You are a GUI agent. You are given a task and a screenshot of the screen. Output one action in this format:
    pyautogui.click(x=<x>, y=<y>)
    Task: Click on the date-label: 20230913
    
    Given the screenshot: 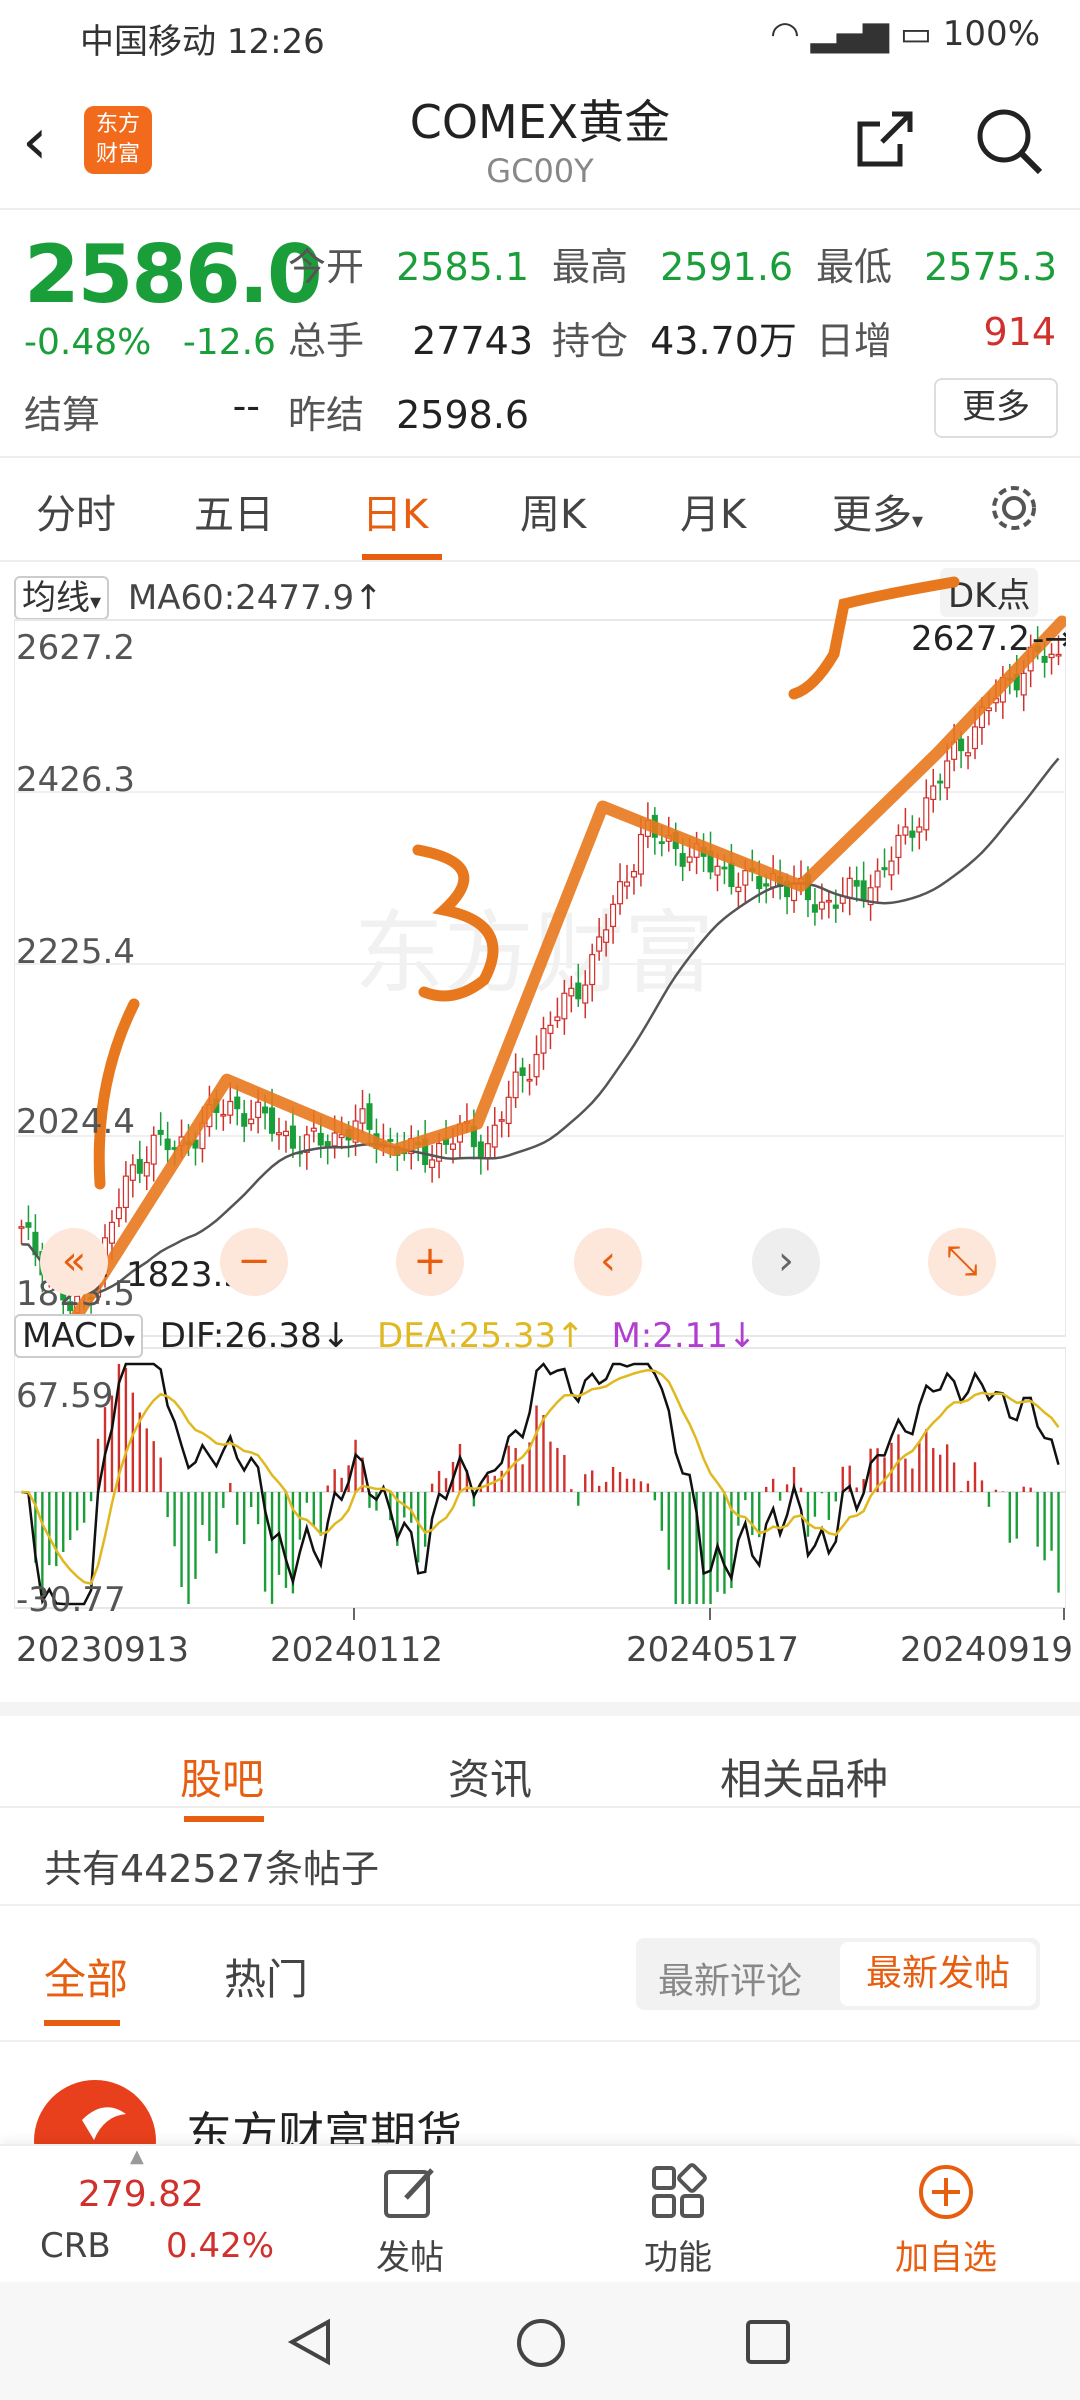 What is the action you would take?
    pyautogui.click(x=103, y=1650)
    